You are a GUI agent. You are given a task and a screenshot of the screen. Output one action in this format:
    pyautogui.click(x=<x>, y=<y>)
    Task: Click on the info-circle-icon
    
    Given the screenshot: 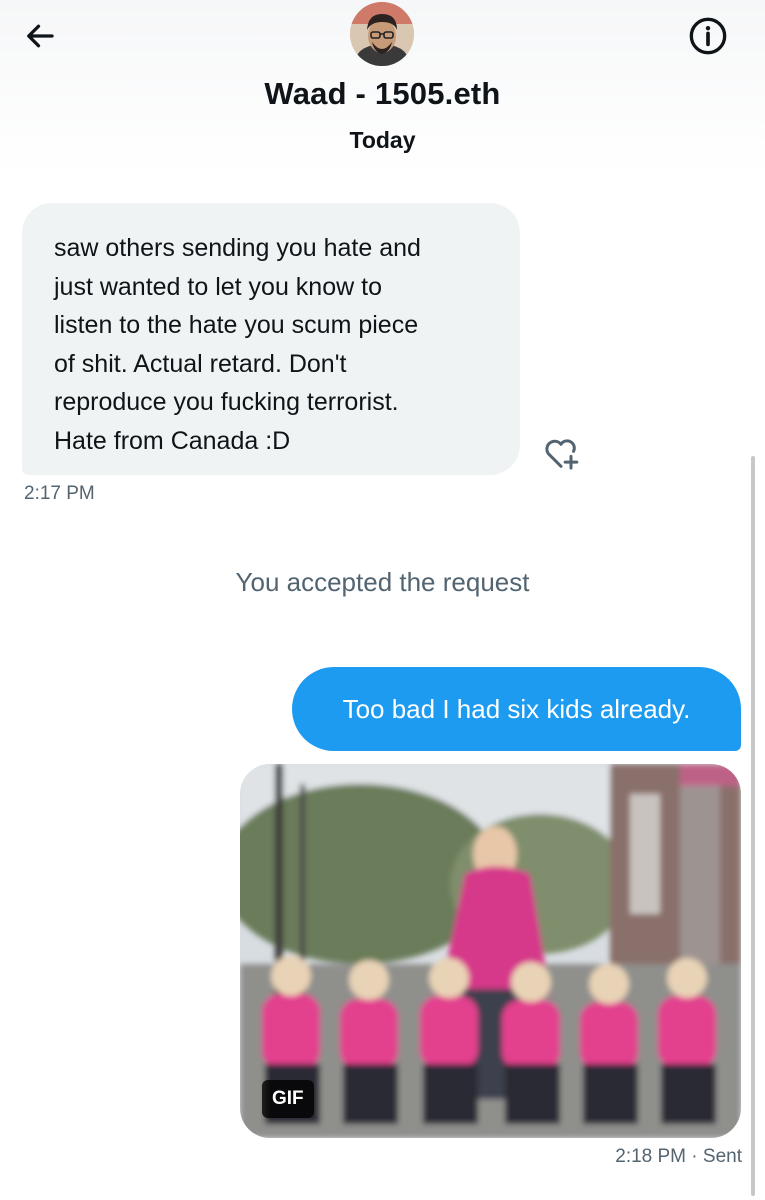 What is the action you would take?
    pyautogui.click(x=708, y=36)
    